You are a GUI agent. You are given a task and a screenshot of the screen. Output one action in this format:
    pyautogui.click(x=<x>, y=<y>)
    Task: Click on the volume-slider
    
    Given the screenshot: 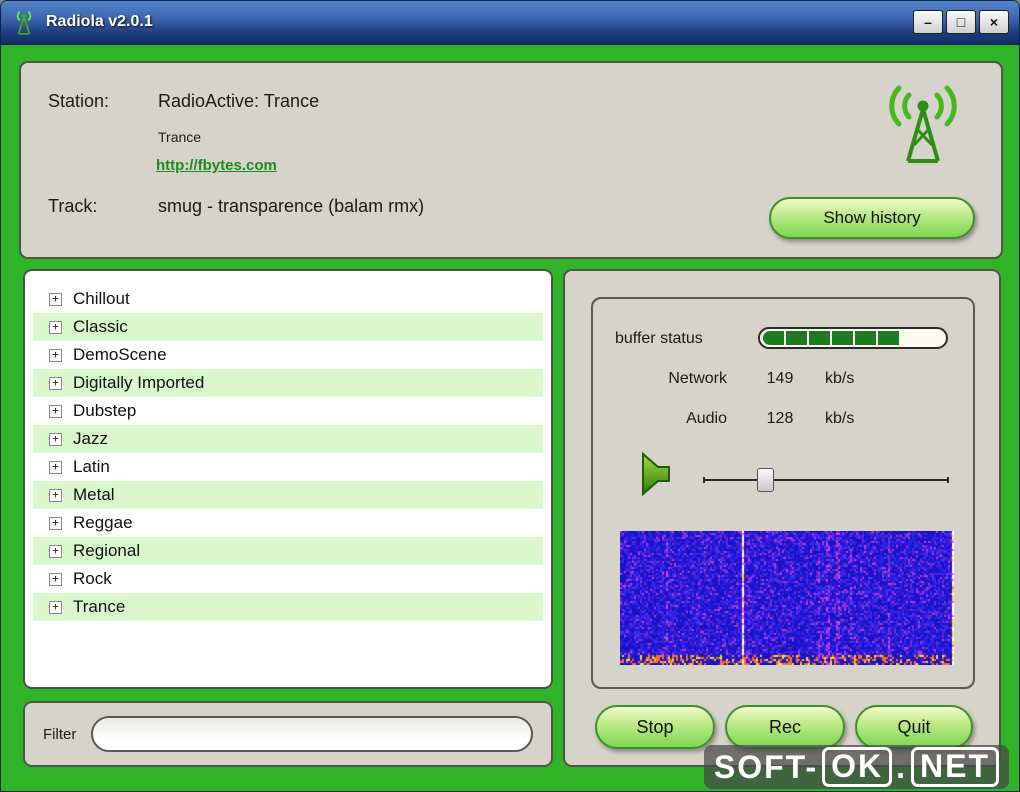 What is the action you would take?
    pyautogui.click(x=826, y=480)
    